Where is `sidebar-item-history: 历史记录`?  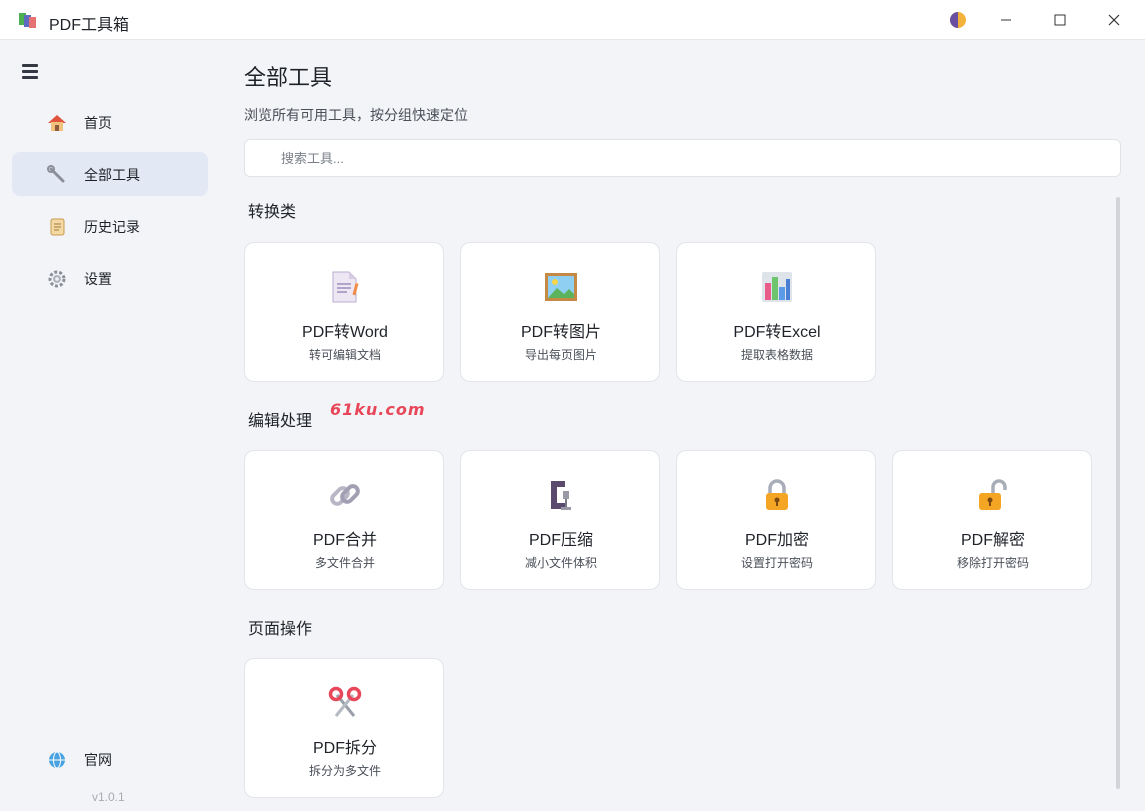
sidebar-item-history: 历史记录 is located at coordinates (110, 226).